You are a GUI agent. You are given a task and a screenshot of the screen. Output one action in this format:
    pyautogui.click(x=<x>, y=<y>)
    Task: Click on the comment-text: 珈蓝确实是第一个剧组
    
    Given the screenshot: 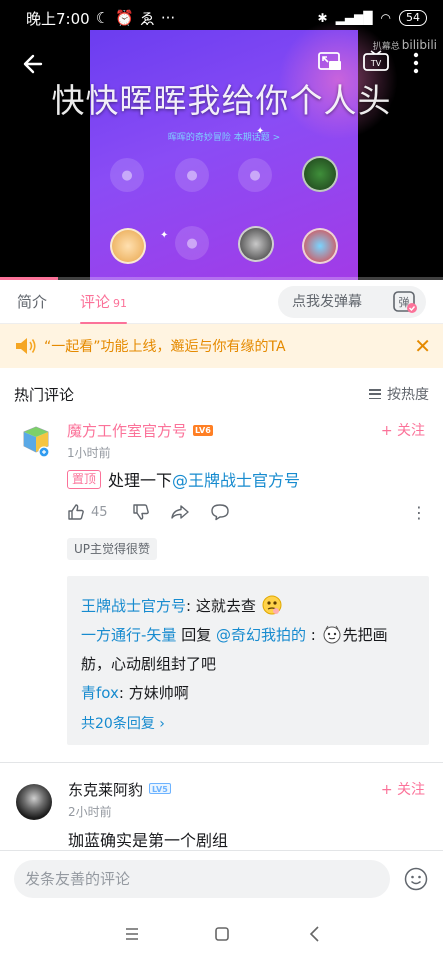 What is the action you would take?
    pyautogui.click(x=148, y=840)
    